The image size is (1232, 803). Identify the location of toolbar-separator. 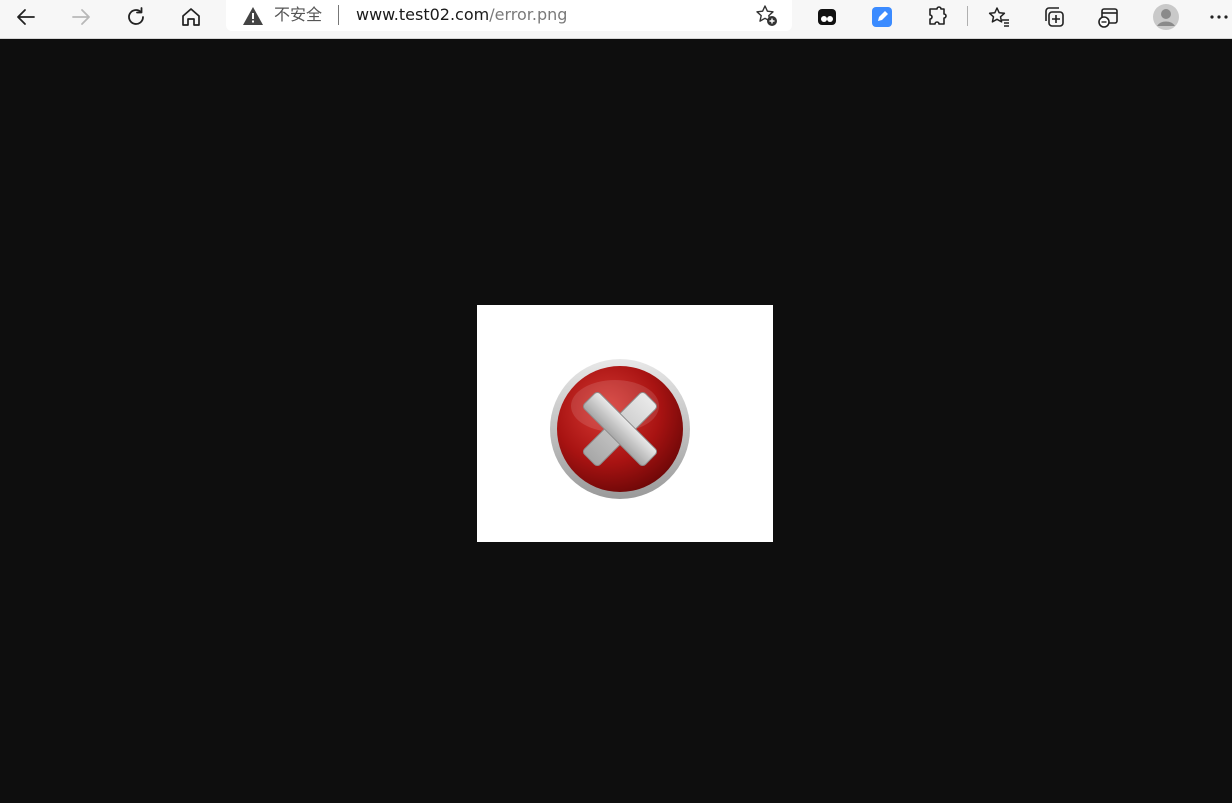
(967, 16).